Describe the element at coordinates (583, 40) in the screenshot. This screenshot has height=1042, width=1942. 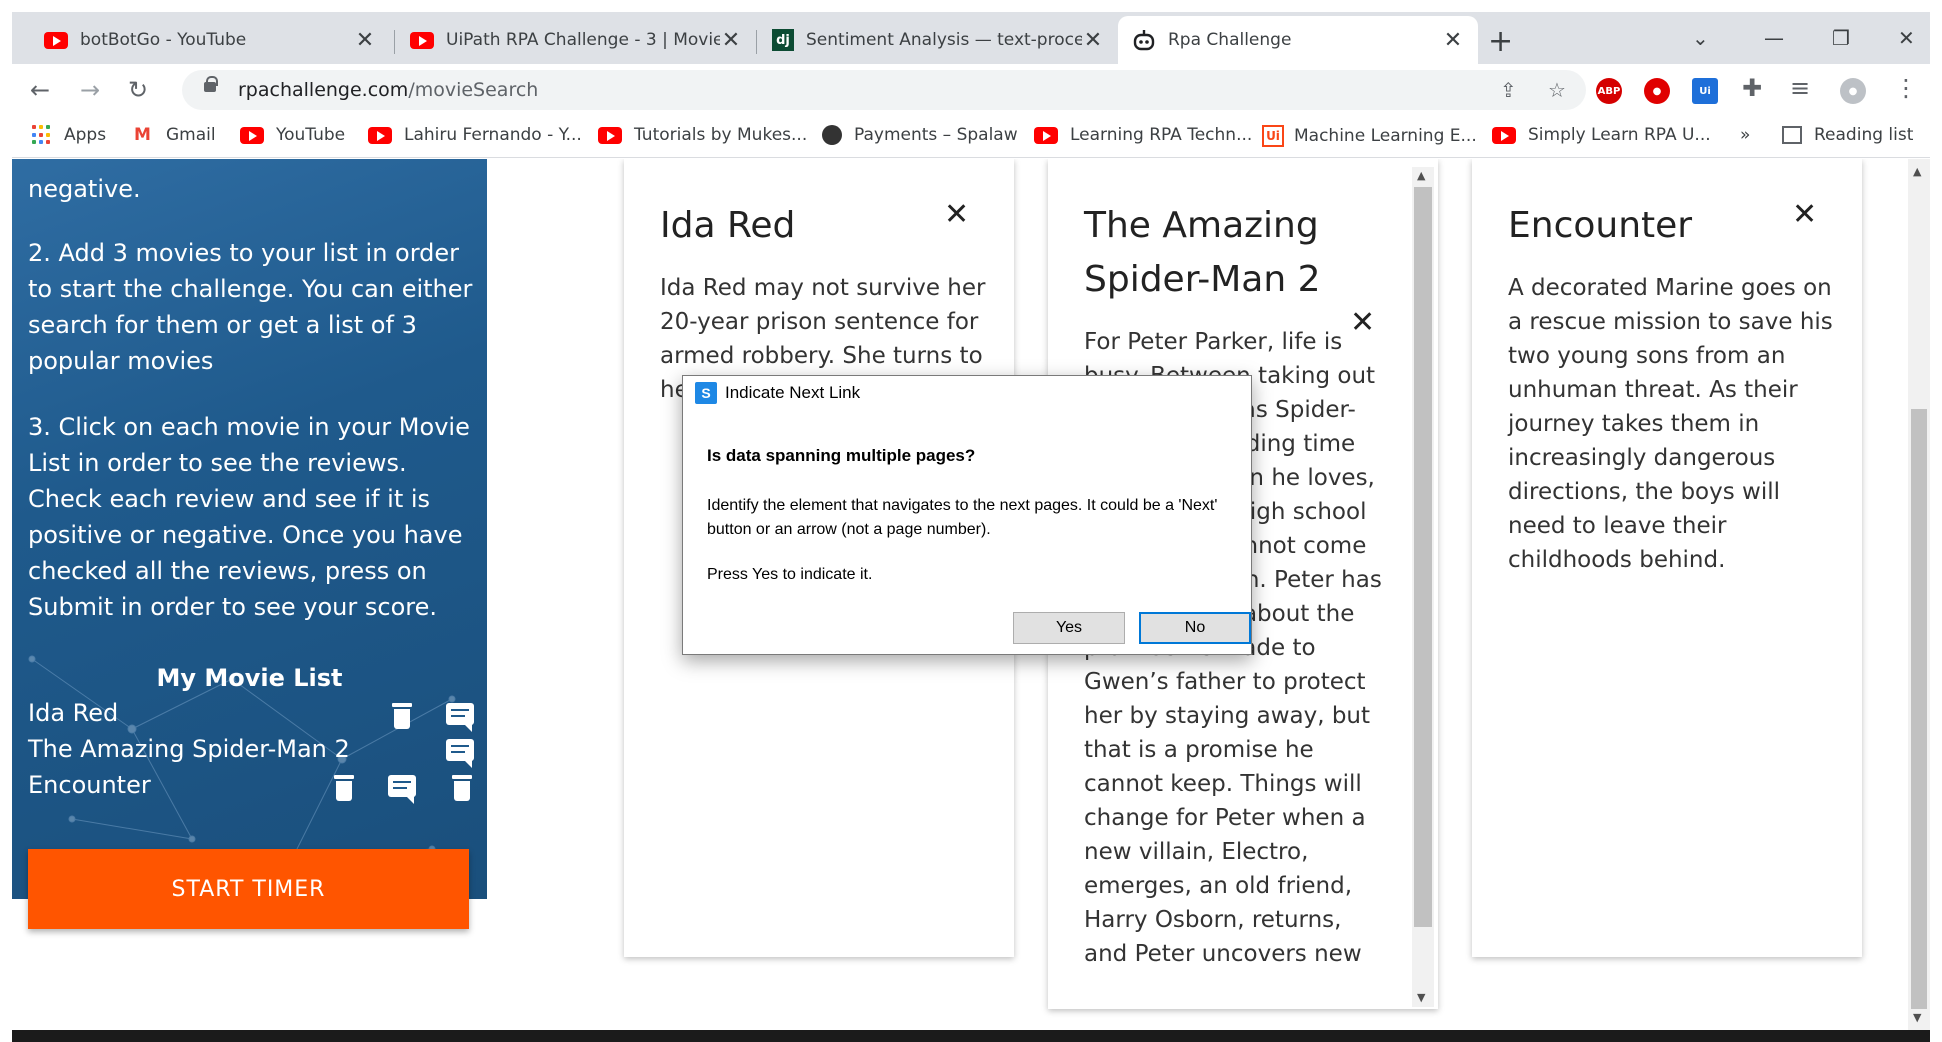
I see `tab-title: UiPath RPA Challenge - 3 | Movie` at that location.